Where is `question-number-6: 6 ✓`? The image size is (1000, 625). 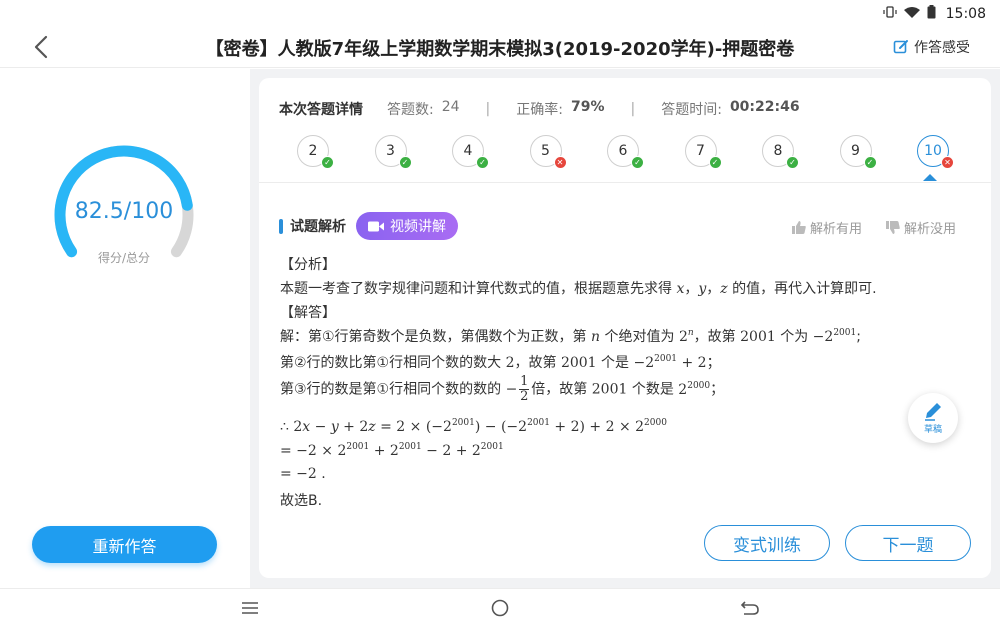 question-number-6: 6 ✓ is located at coordinates (625, 152).